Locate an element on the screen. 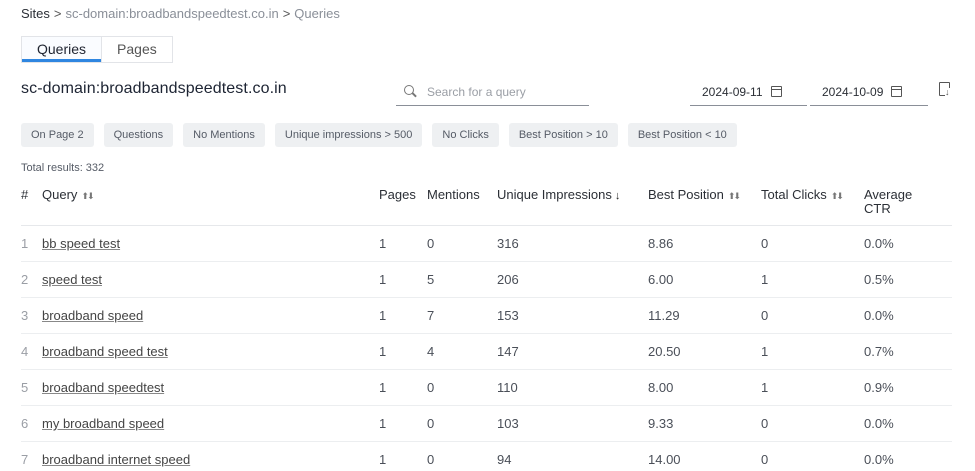  header-unique-impressions-label: Unique Impressions is located at coordinates (554, 194).